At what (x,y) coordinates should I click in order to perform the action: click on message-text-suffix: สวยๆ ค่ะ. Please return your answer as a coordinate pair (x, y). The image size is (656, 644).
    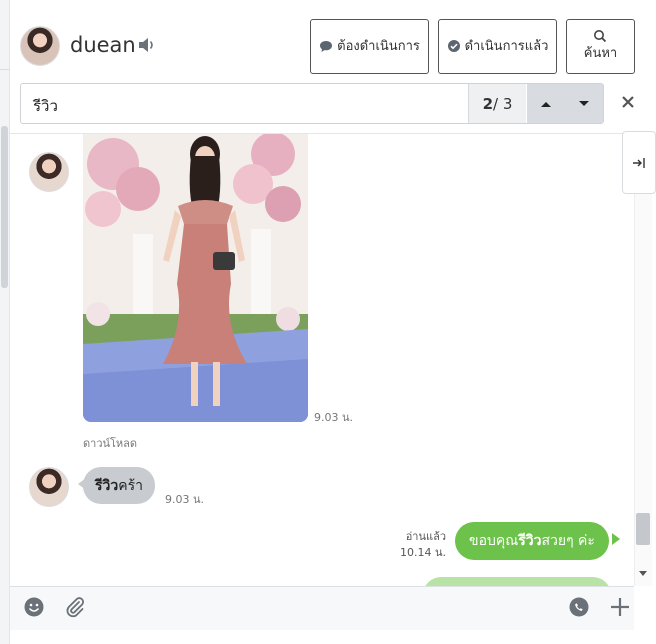
    Looking at the image, I should click on (568, 541).